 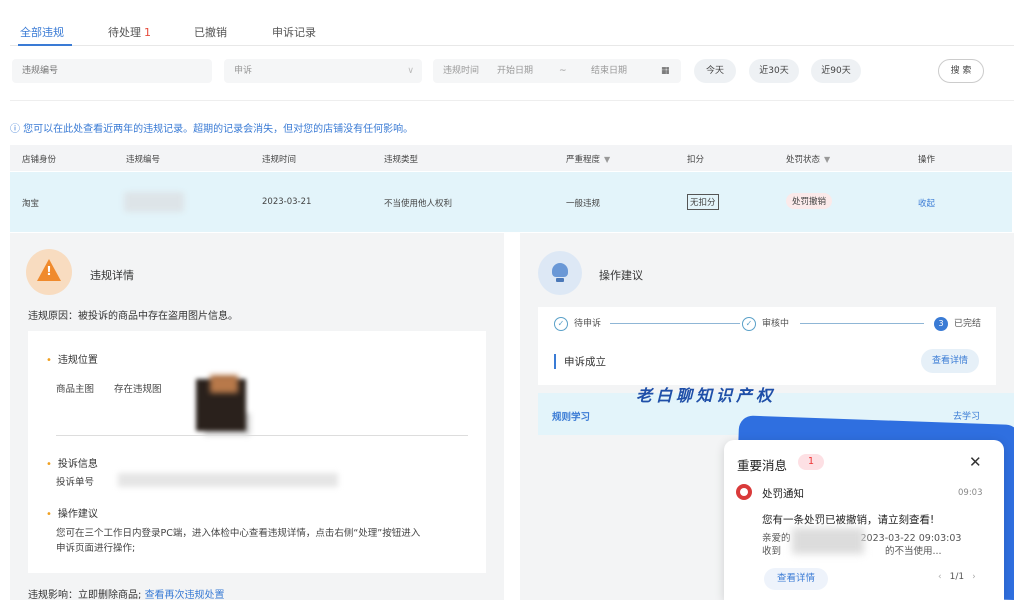 I want to click on pagination: ‹ 1/1 ›, so click(x=957, y=577).